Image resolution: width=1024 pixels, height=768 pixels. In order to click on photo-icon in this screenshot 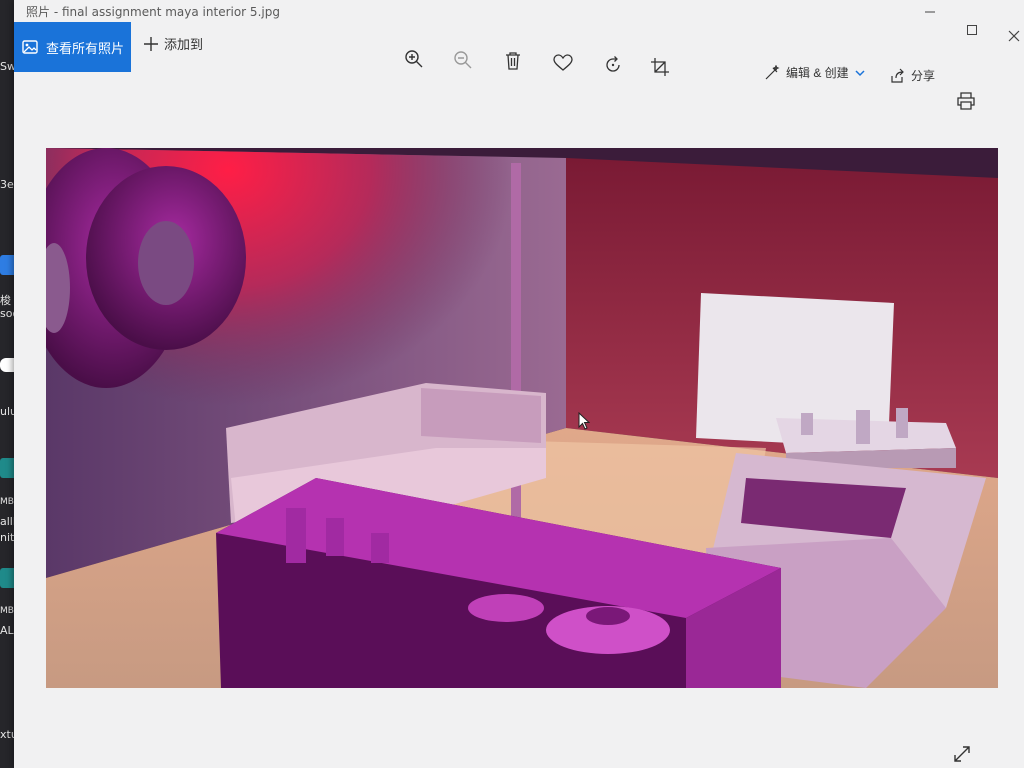, I will do `click(30, 47)`.